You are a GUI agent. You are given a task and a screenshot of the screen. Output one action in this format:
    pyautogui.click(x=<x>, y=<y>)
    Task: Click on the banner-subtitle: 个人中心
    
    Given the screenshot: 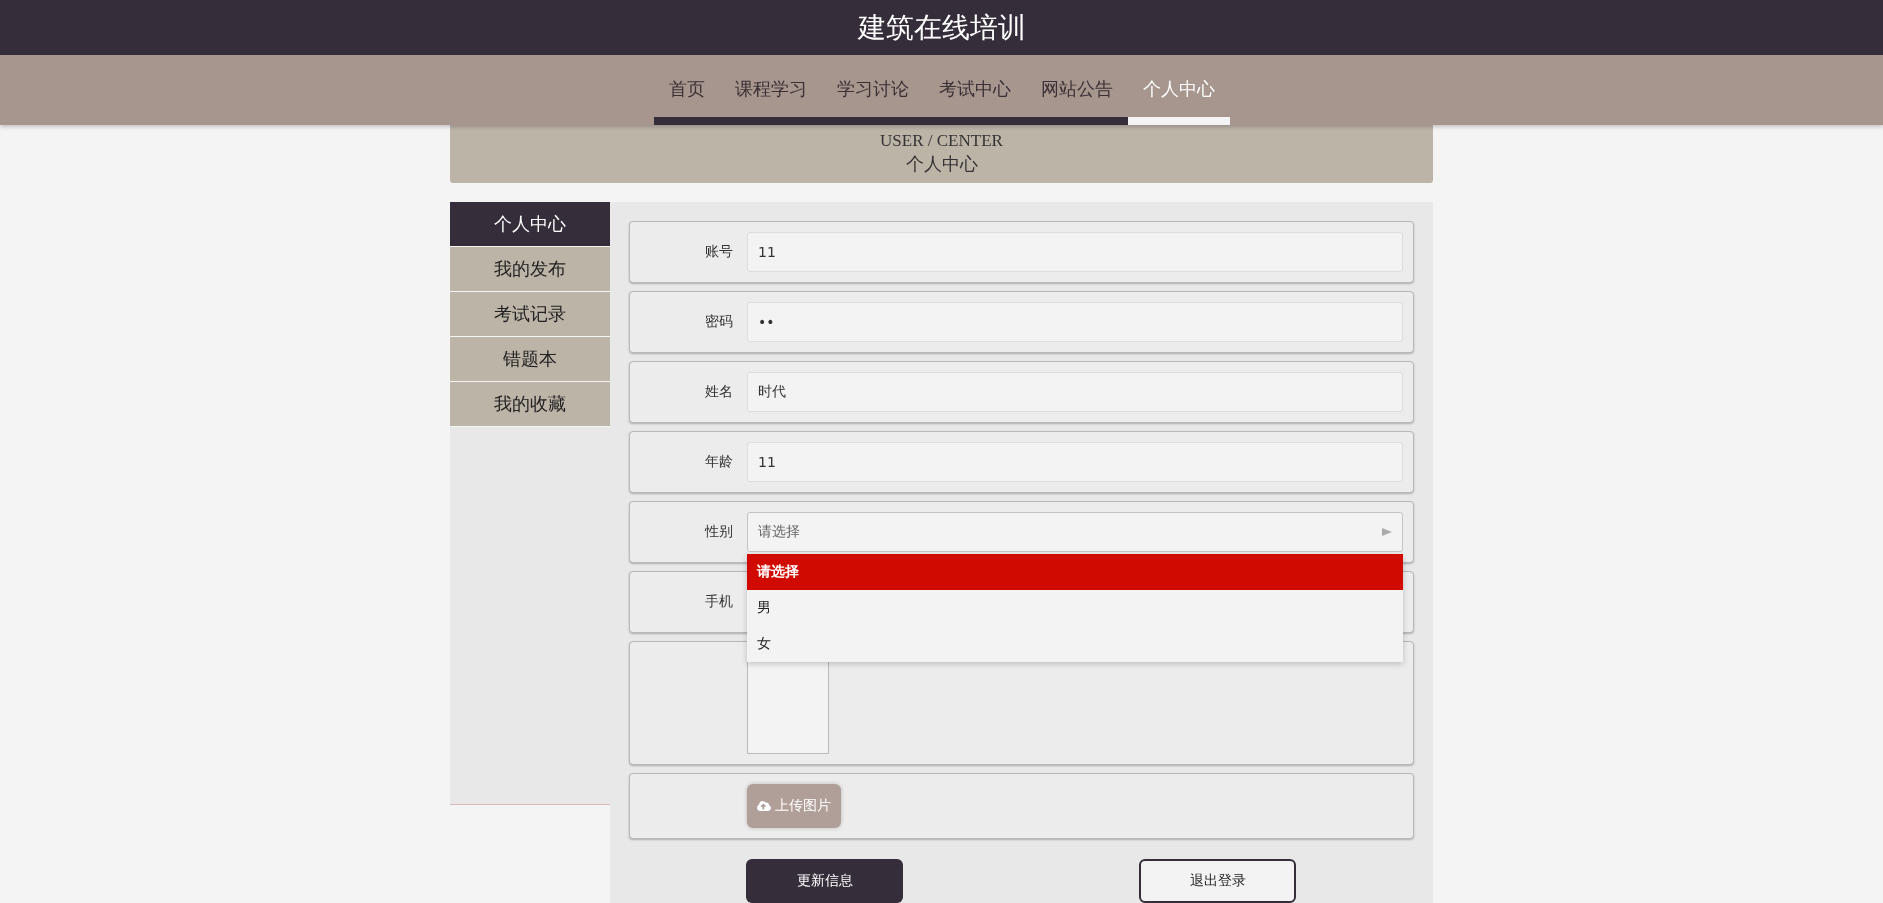 What is the action you would take?
    pyautogui.click(x=941, y=164)
    